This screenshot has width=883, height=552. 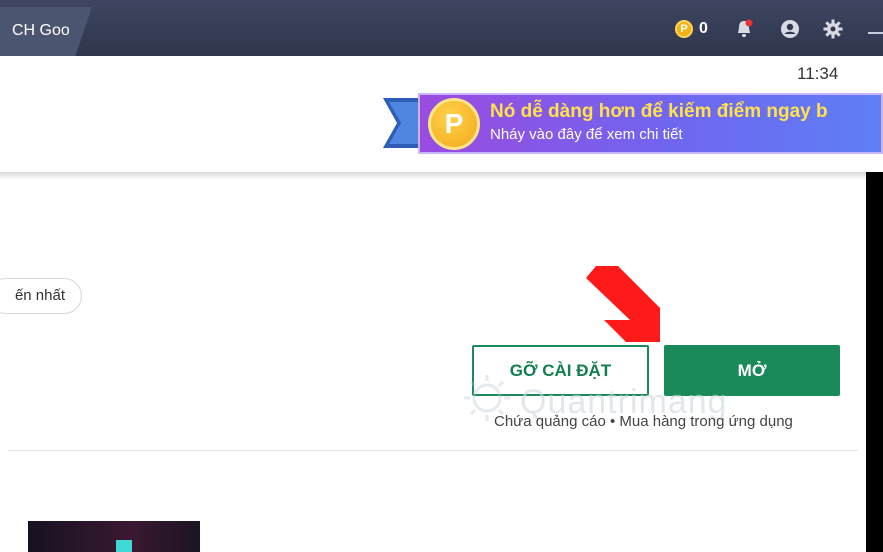 What do you see at coordinates (659, 112) in the screenshot?
I see `banner-title: Nó dễ dàng hơn để kiếm điểm ngay b` at bounding box center [659, 112].